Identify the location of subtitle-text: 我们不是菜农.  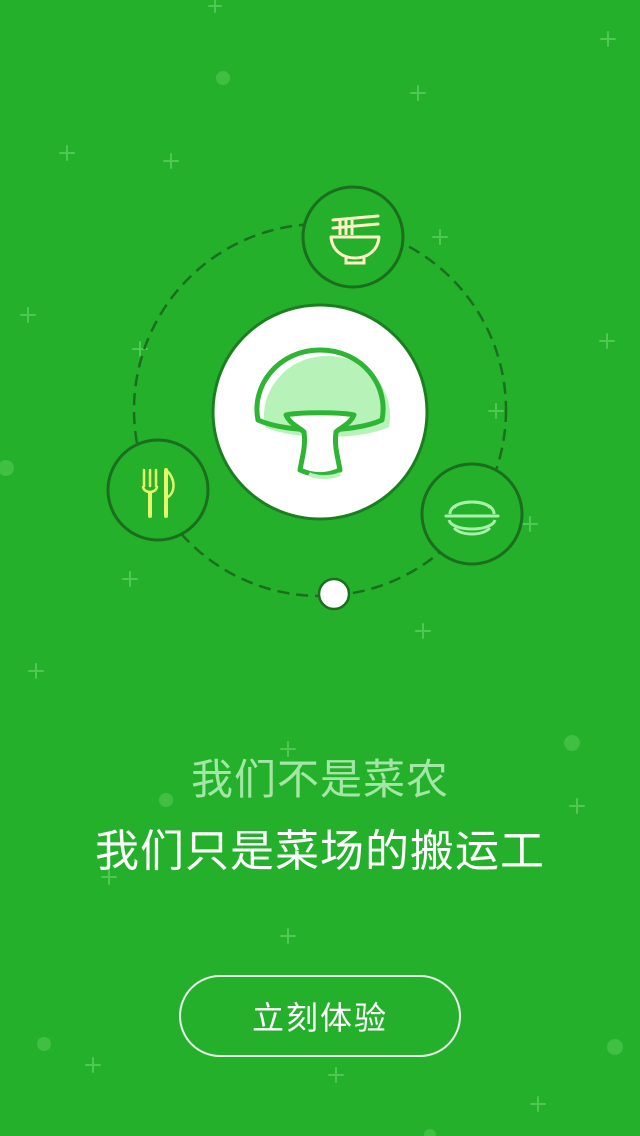
(319, 779).